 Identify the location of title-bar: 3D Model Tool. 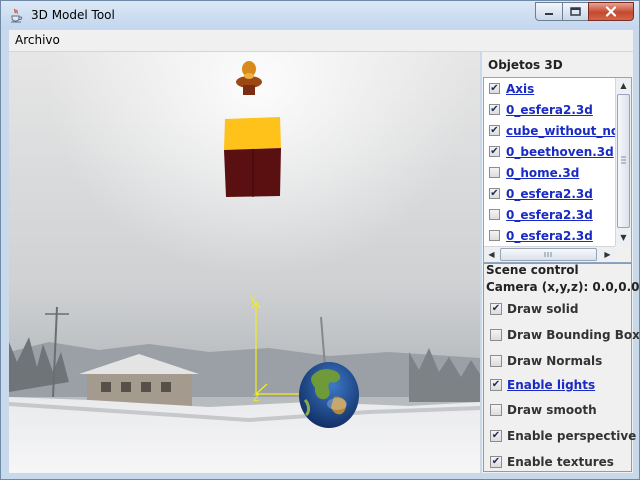
(320, 15).